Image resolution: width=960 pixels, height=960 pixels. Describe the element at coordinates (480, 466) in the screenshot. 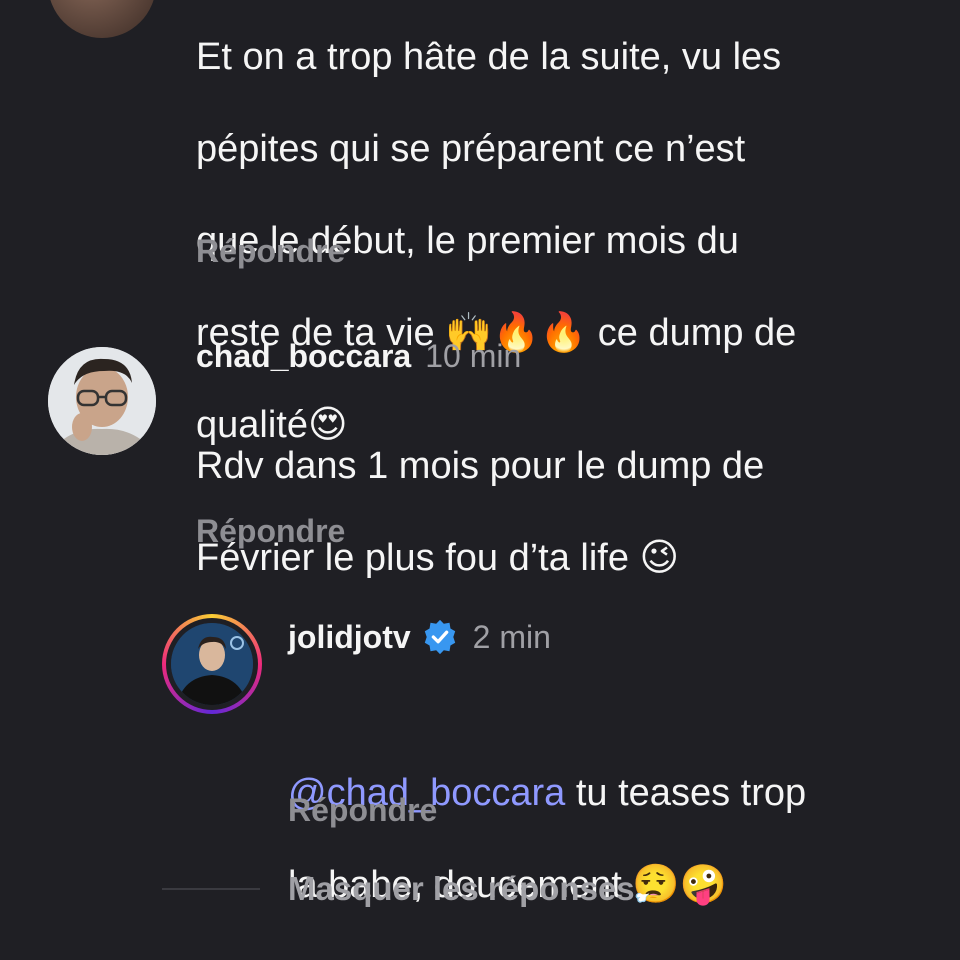

I see `comment-text-line: Rdv dans 1 mois pour le dump de` at that location.